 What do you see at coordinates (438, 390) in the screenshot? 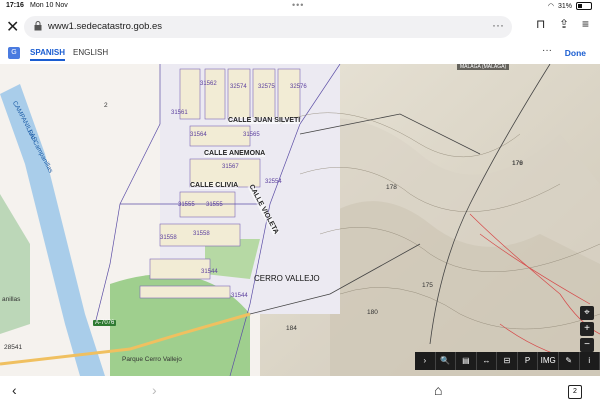
I see `home-icon: ⌂` at bounding box center [438, 390].